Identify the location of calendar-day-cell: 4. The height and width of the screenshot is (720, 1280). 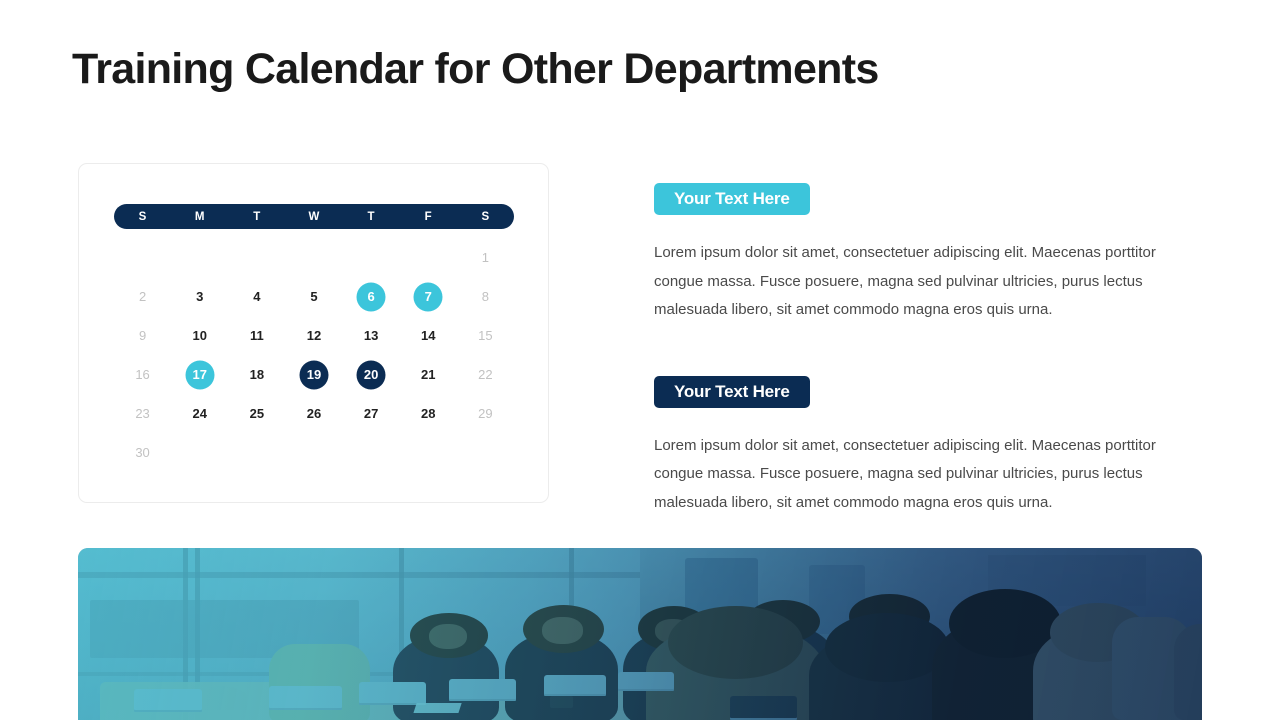
(256, 296).